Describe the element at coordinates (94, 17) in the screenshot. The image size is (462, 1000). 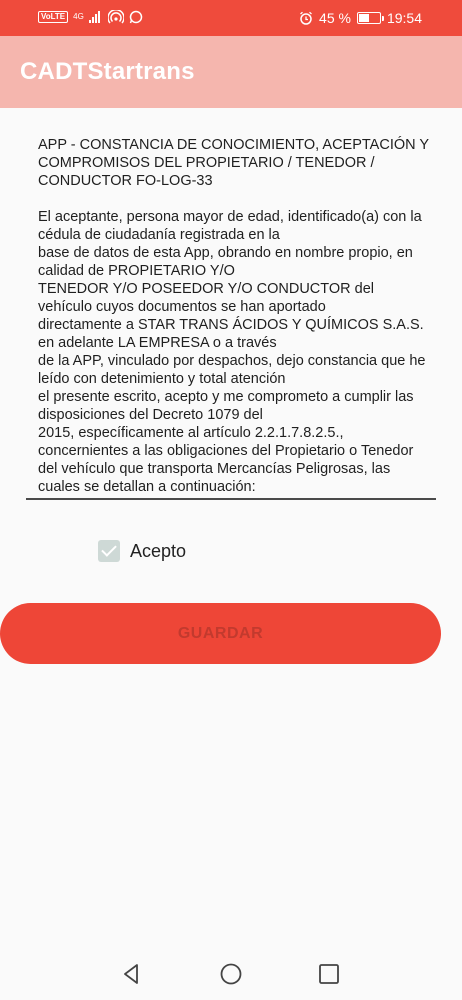
I see `signal-icon` at that location.